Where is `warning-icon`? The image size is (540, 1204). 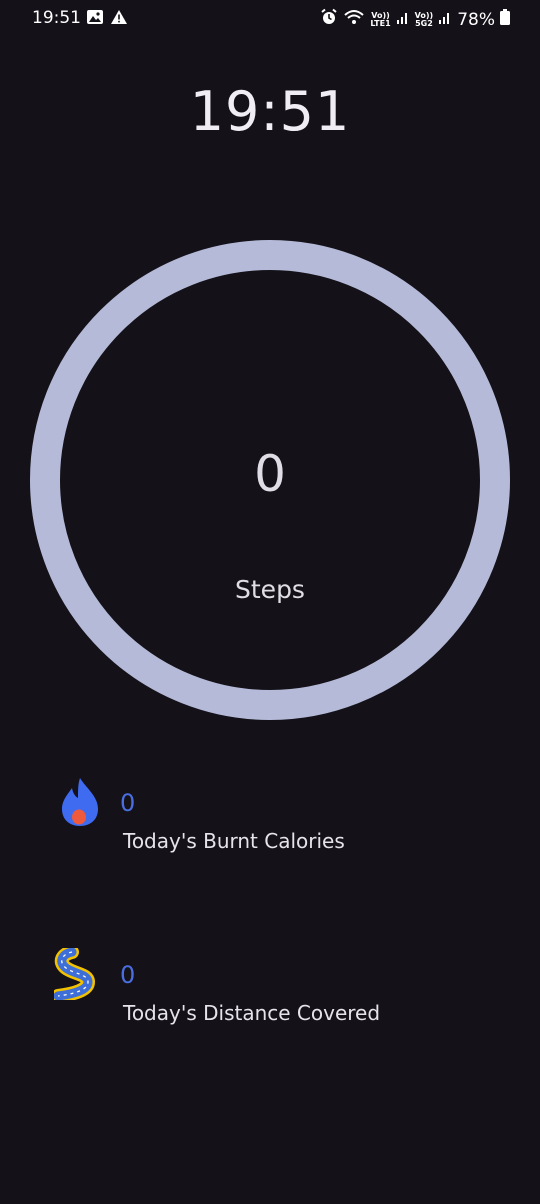 warning-icon is located at coordinates (119, 19).